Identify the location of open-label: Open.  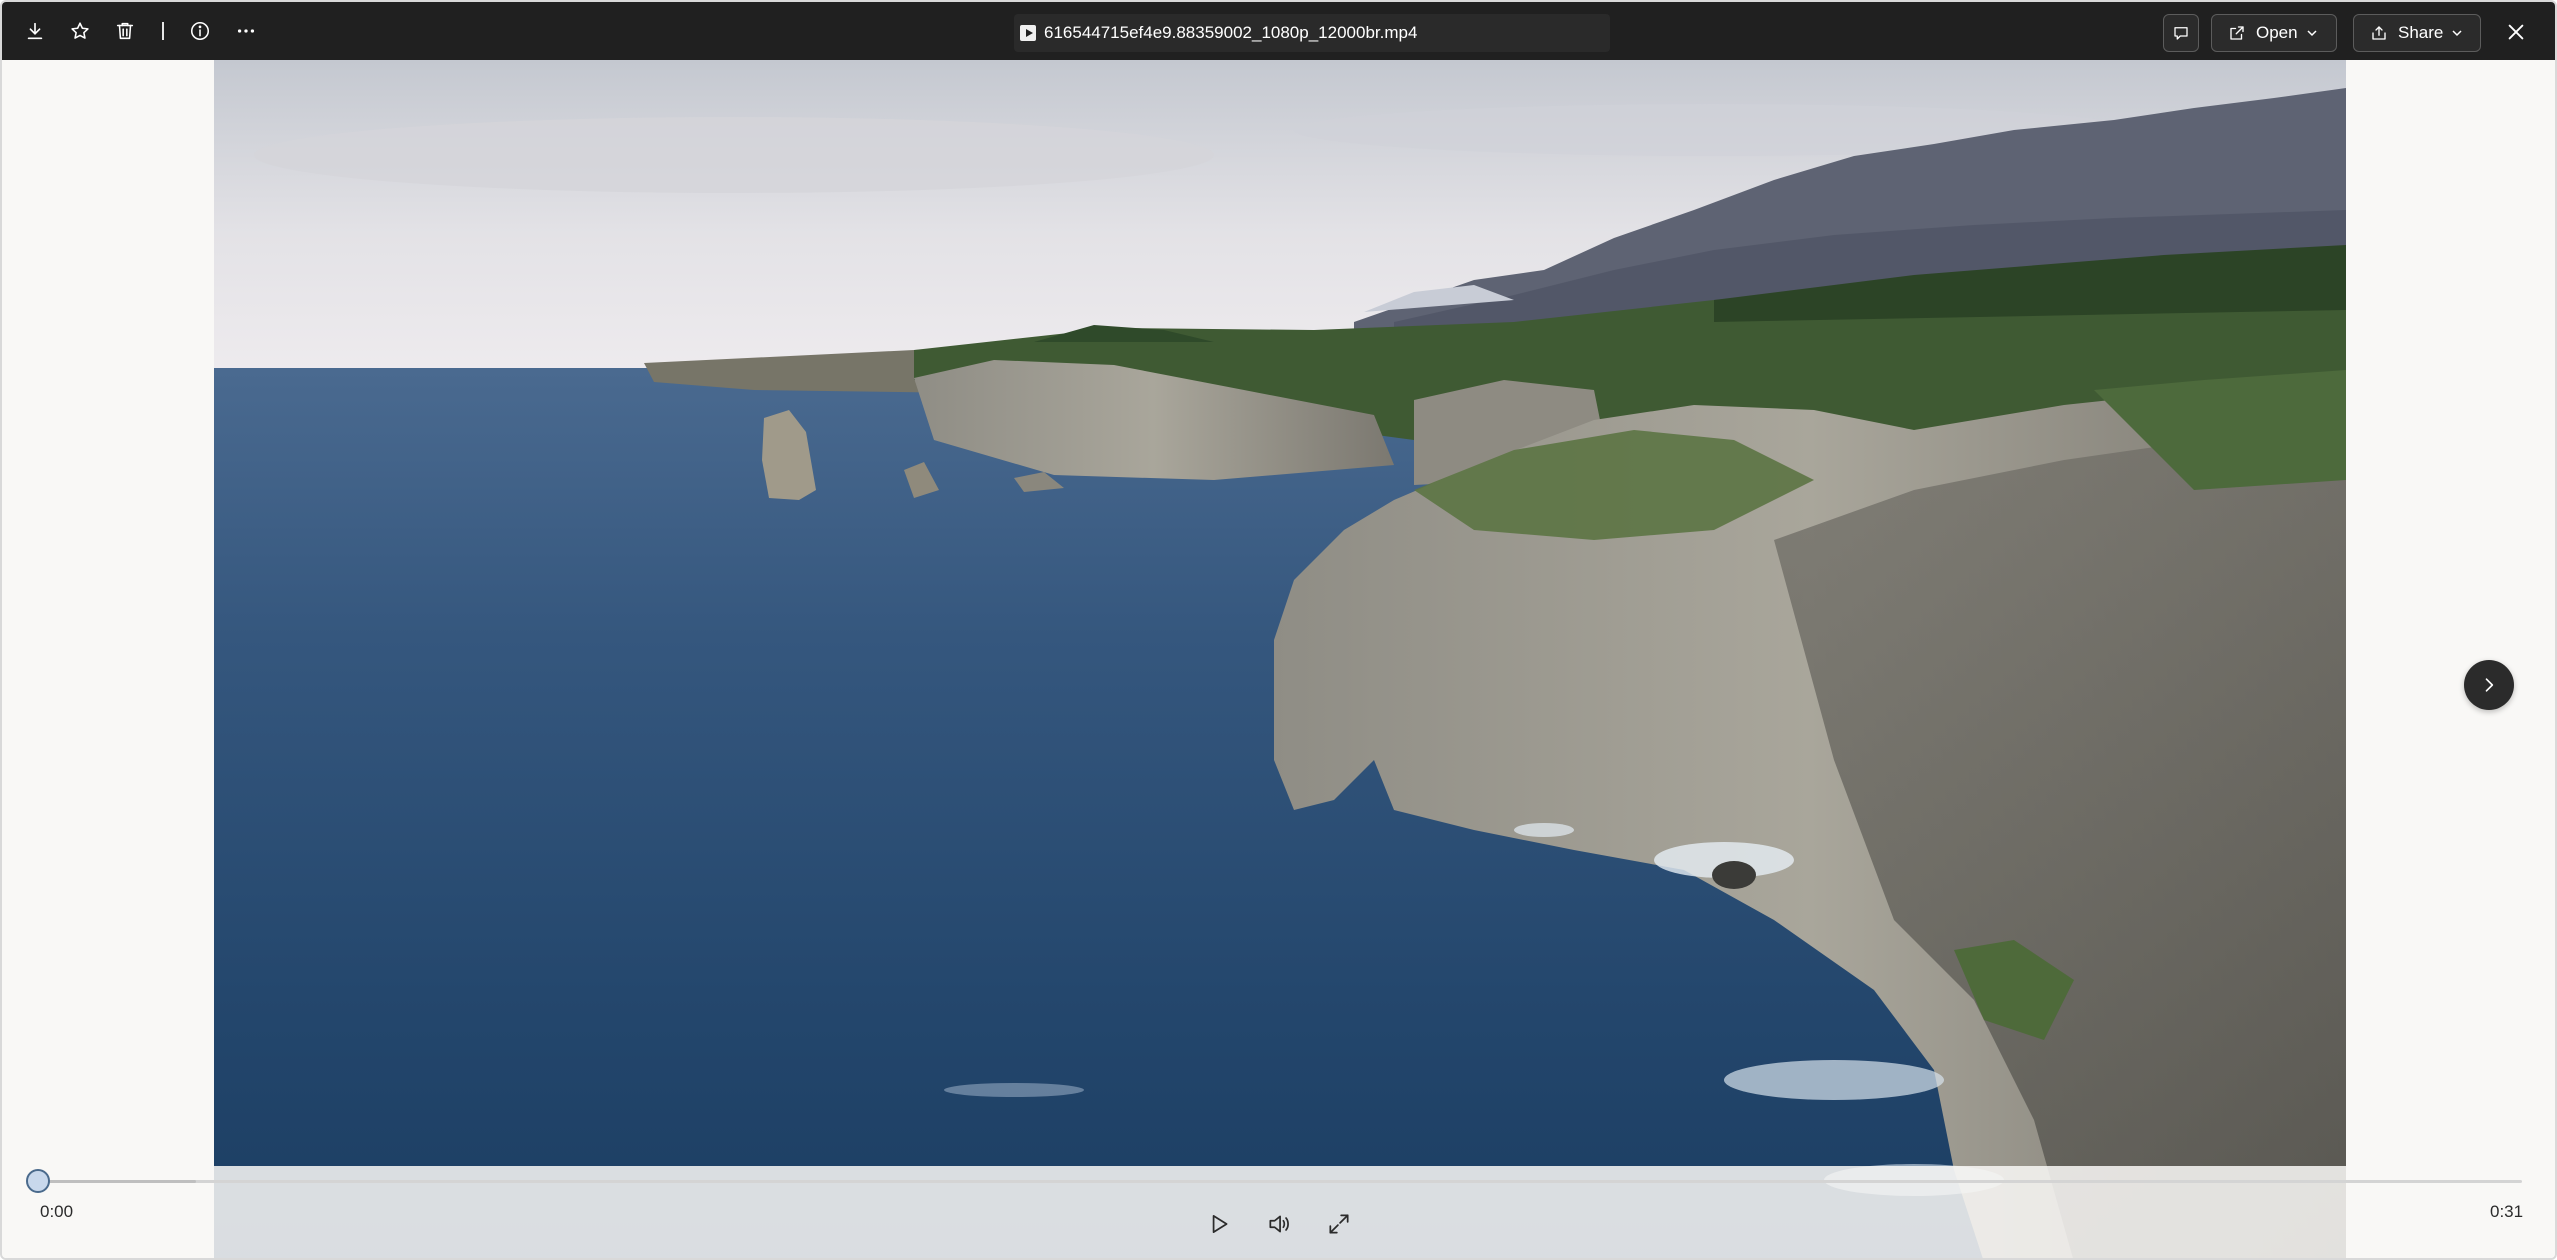
(2277, 32).